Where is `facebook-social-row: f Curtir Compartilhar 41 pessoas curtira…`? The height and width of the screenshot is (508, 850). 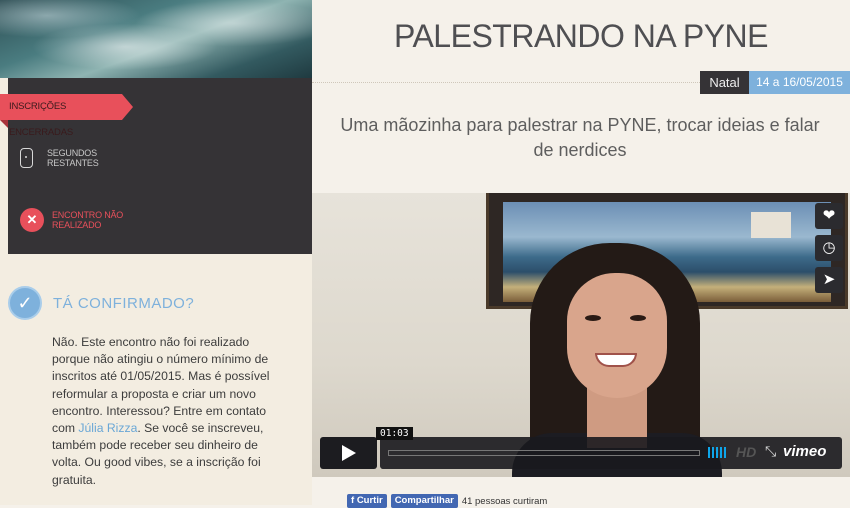
facebook-social-row: f Curtir Compartilhar 41 pessoas curtira… is located at coordinates (447, 501).